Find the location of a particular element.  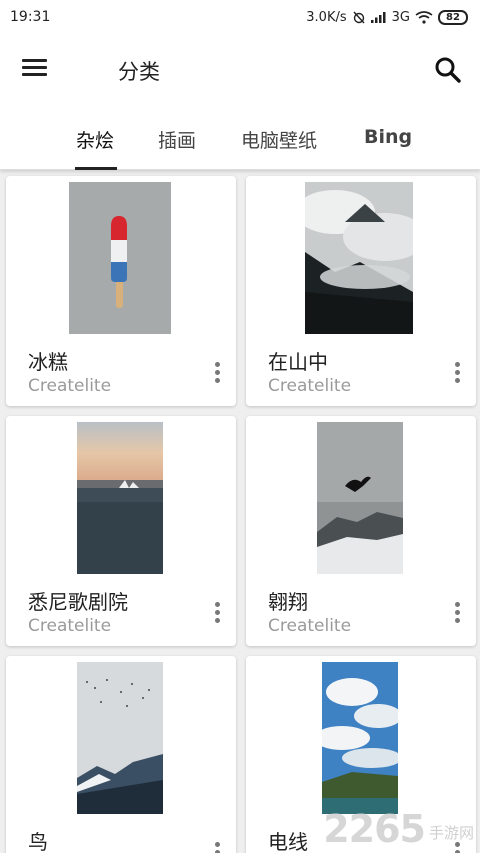

tab-illustration: 插画 is located at coordinates (177, 139).